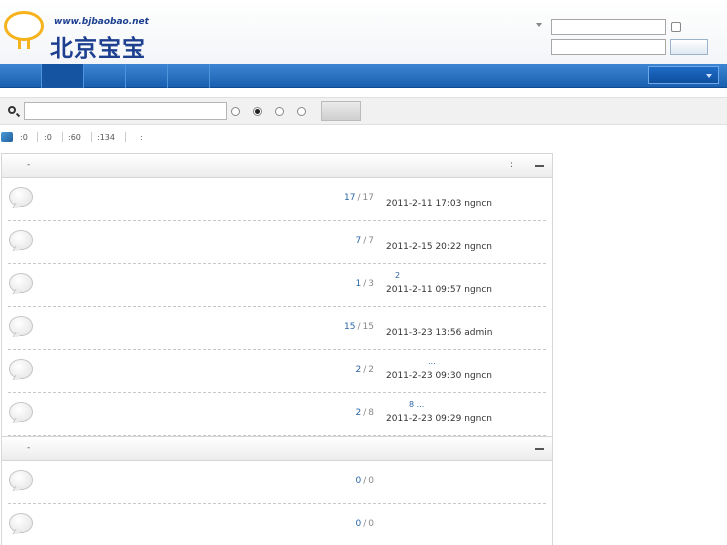  What do you see at coordinates (439, 376) in the screenshot?
I see `last-post-info: 2011-2-23 09:30 ngncn` at bounding box center [439, 376].